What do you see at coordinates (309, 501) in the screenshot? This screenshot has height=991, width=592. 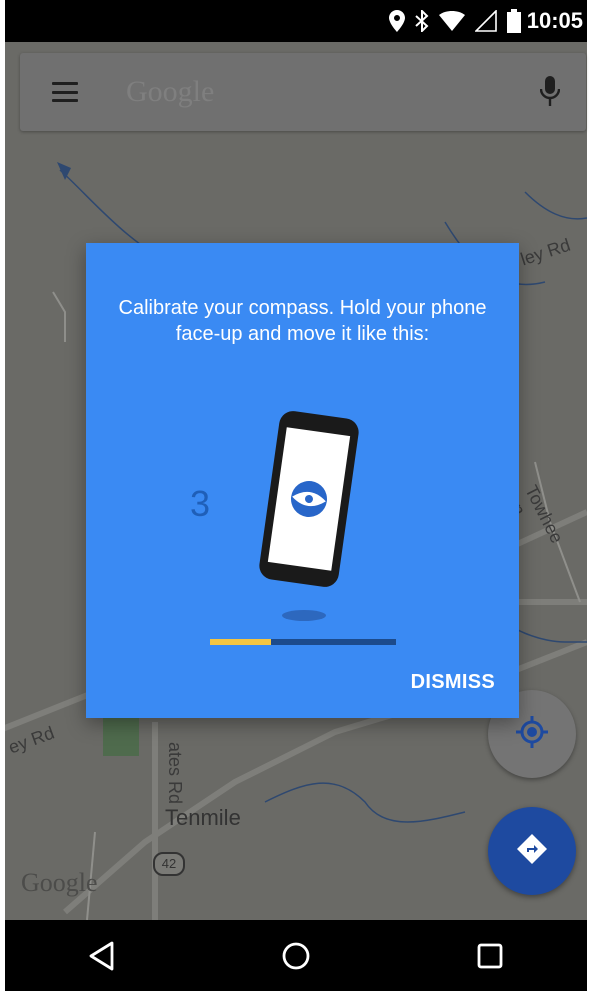 I see `phone-compass-icon` at bounding box center [309, 501].